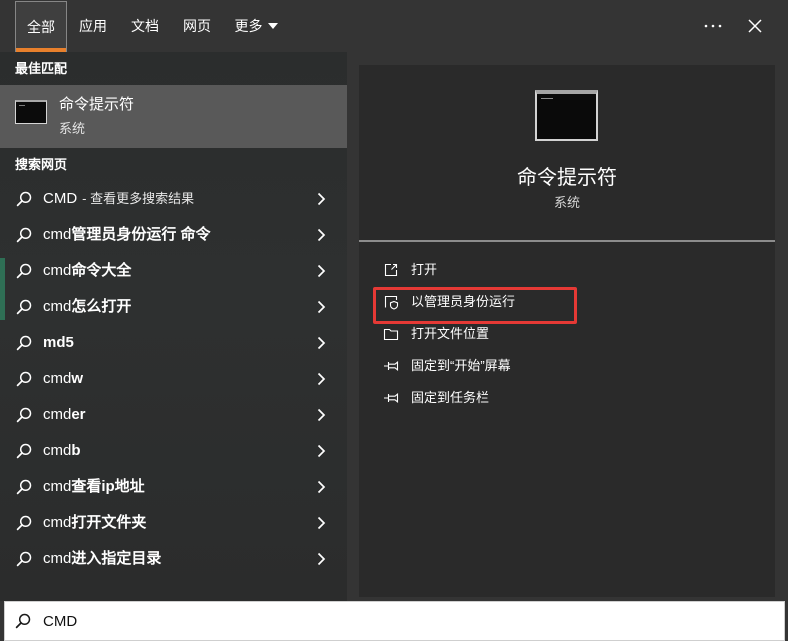 The image size is (788, 641). What do you see at coordinates (173, 271) in the screenshot?
I see `web-suggestion-item: cmd命令大全` at bounding box center [173, 271].